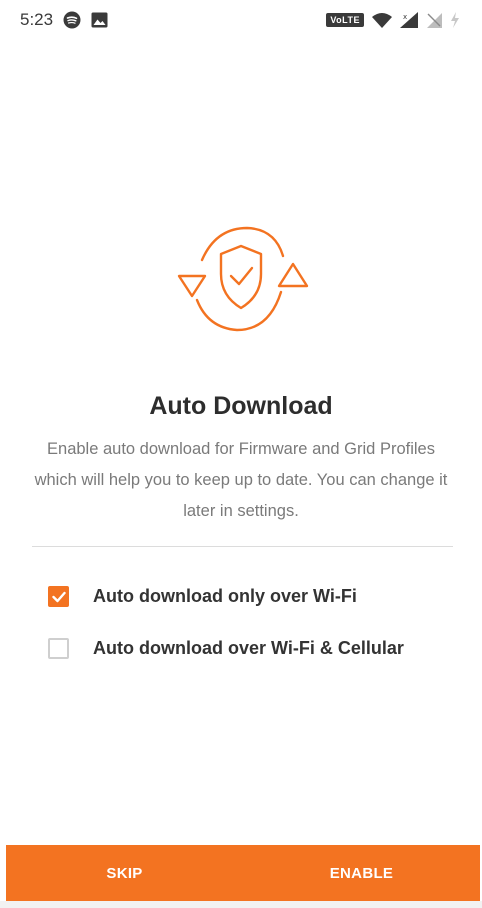 This screenshot has height=908, width=482. Describe the element at coordinates (99, 20) in the screenshot. I see `image-icon` at that location.